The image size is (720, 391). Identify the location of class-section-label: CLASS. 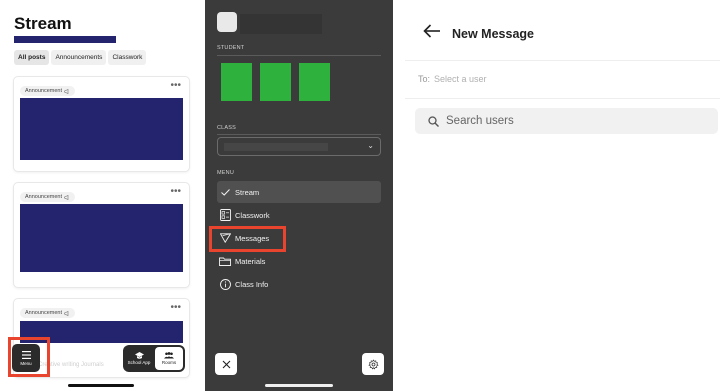
(227, 128).